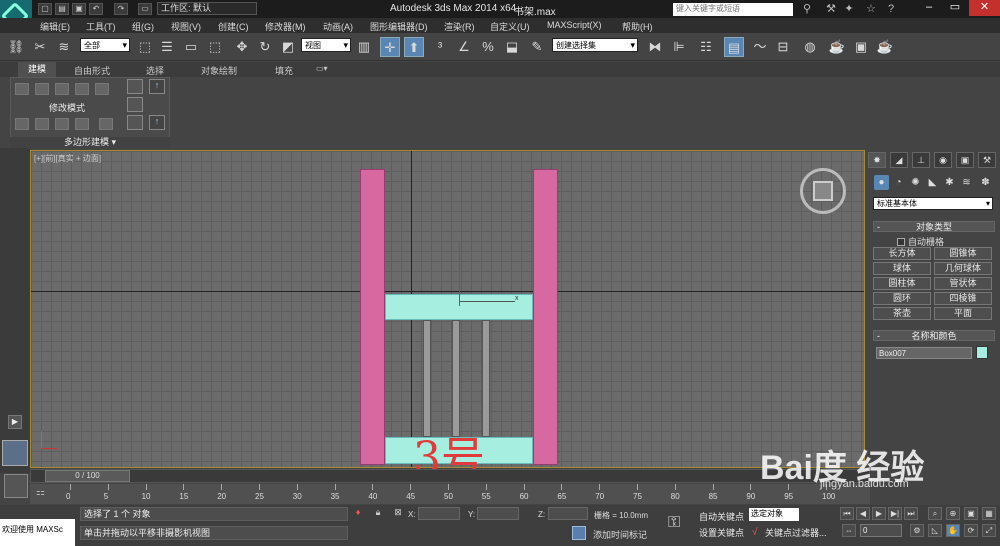 The image size is (1000, 546). I want to click on utilities-tab-icon: ⚒, so click(987, 160).